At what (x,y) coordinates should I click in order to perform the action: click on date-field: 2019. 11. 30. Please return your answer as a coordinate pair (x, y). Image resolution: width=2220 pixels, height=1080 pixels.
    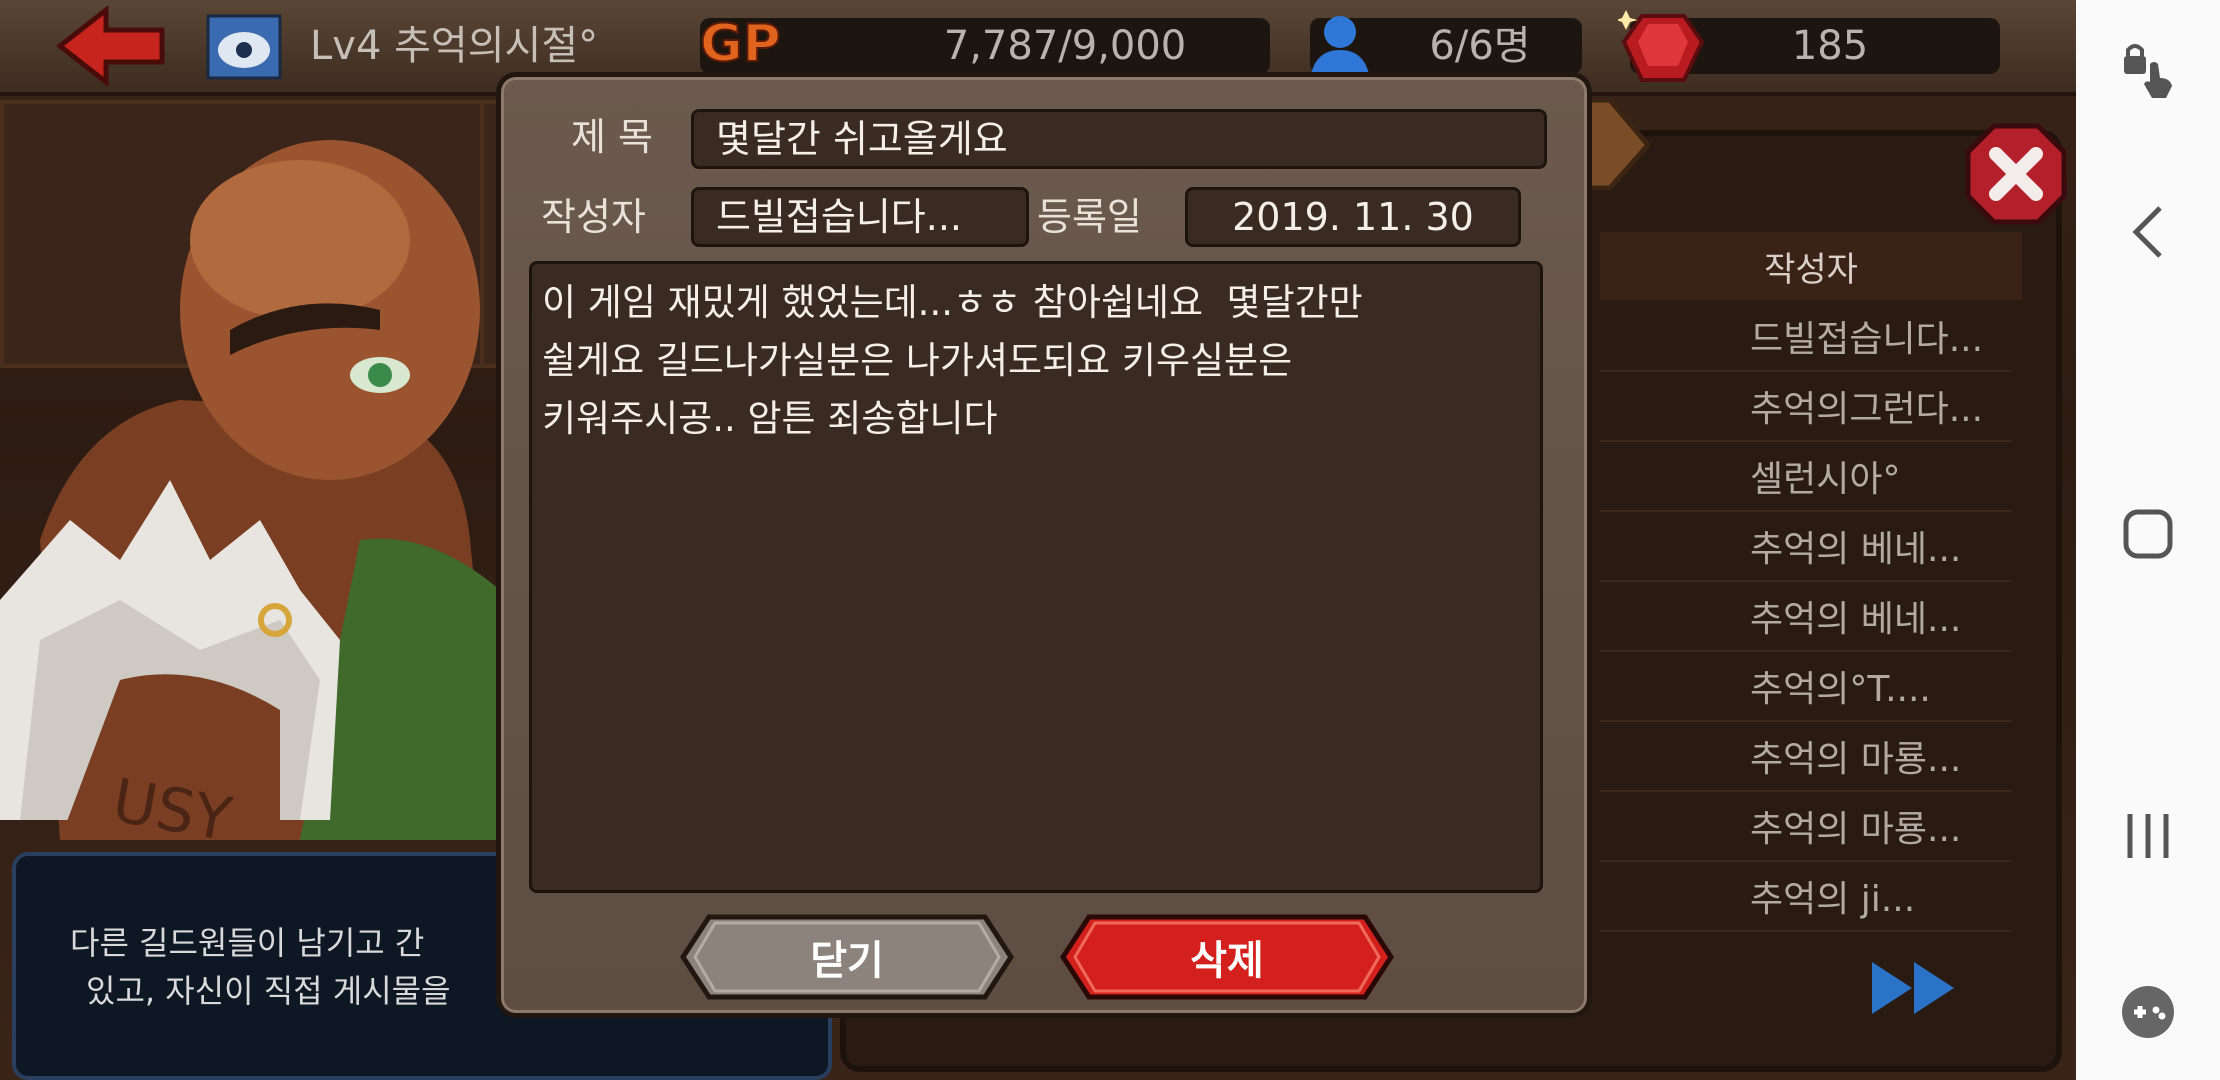
    Looking at the image, I should click on (1353, 217).